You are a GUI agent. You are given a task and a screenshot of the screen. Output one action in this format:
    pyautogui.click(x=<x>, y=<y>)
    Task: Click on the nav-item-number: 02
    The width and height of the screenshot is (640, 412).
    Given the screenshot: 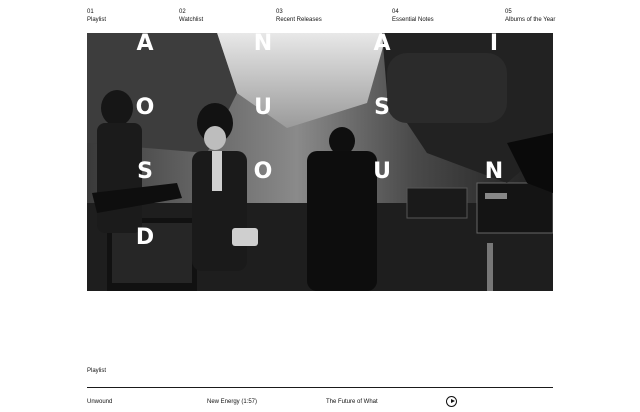 What is the action you would take?
    pyautogui.click(x=182, y=12)
    